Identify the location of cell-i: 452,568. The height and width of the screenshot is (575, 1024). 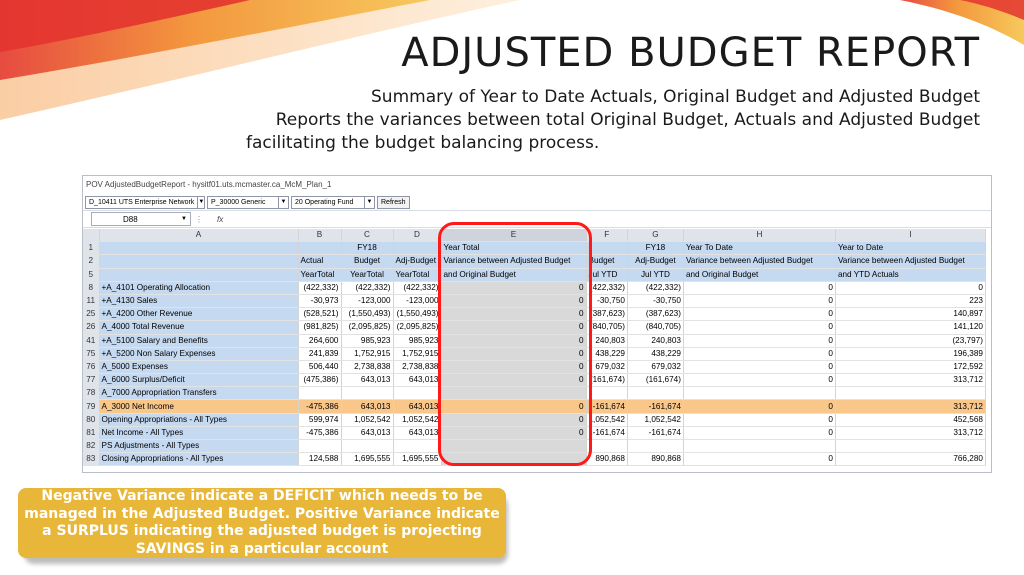
(910, 420).